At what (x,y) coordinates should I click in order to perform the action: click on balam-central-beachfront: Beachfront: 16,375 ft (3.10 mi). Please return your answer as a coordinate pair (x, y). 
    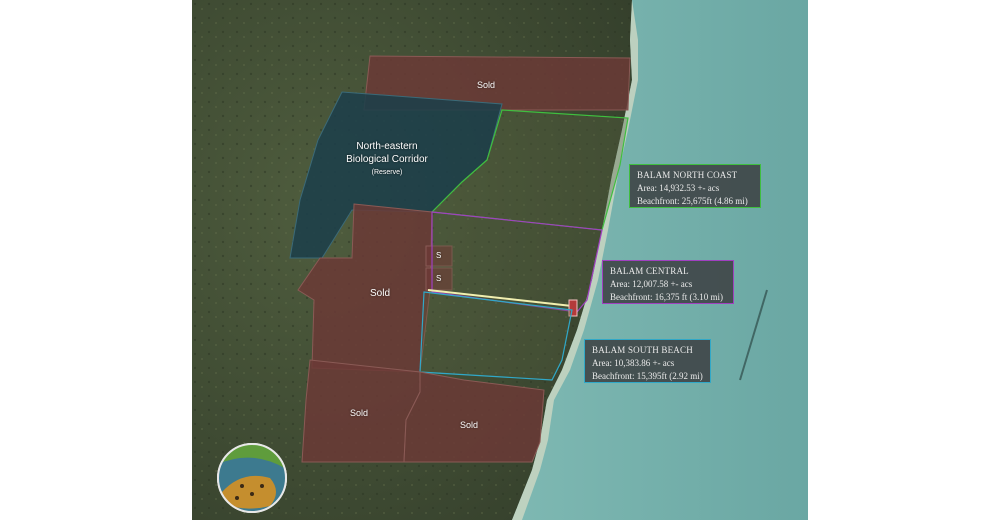
    Looking at the image, I should click on (666, 297).